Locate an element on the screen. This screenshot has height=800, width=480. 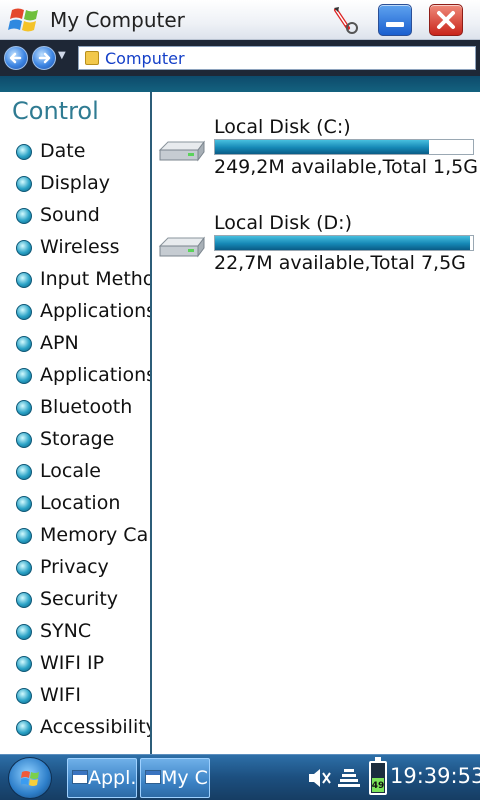
start-button is located at coordinates (30, 778).